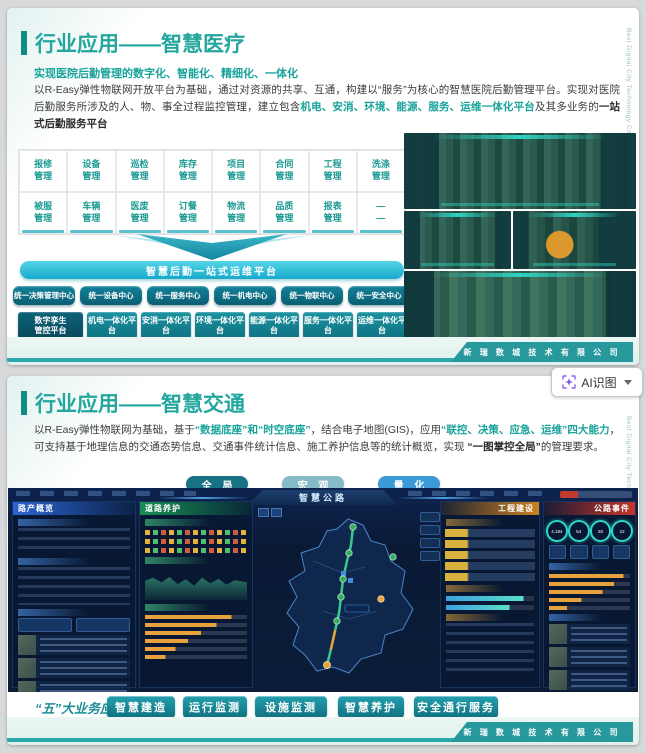 This screenshot has height=753, width=646. What do you see at coordinates (456, 707) in the screenshot?
I see `biz-button-safe-passage: 安全通行服务` at bounding box center [456, 707].